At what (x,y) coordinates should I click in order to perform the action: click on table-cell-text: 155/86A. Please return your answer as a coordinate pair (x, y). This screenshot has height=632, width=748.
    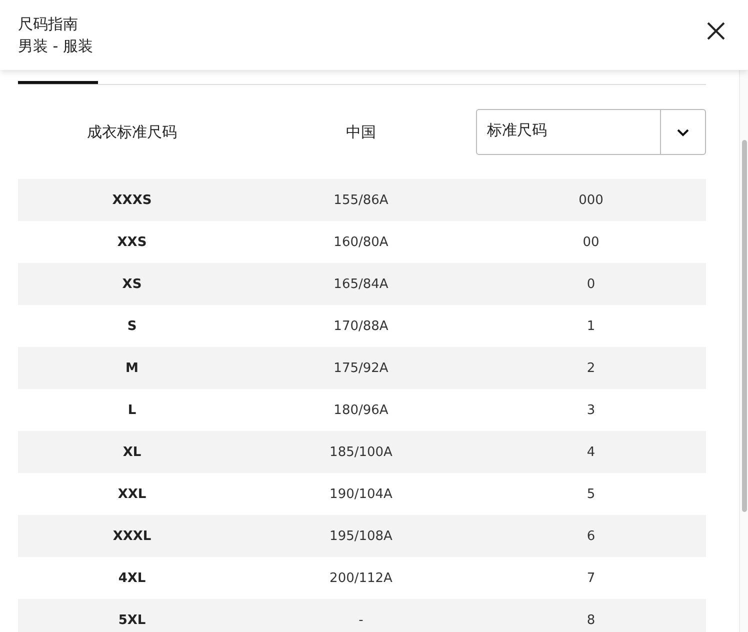
    Looking at the image, I should click on (361, 200).